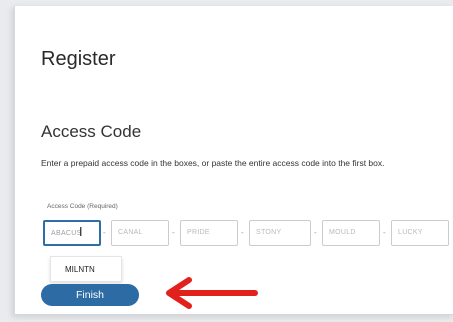 The width and height of the screenshot is (453, 322). I want to click on access-code-box-3: PRIDE, so click(209, 233).